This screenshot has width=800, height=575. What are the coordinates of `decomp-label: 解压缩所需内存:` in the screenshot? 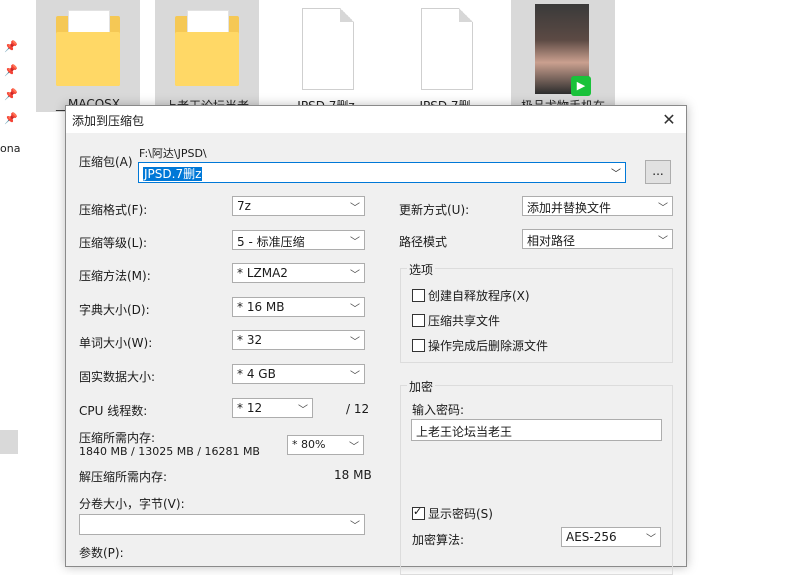 It's located at (123, 477).